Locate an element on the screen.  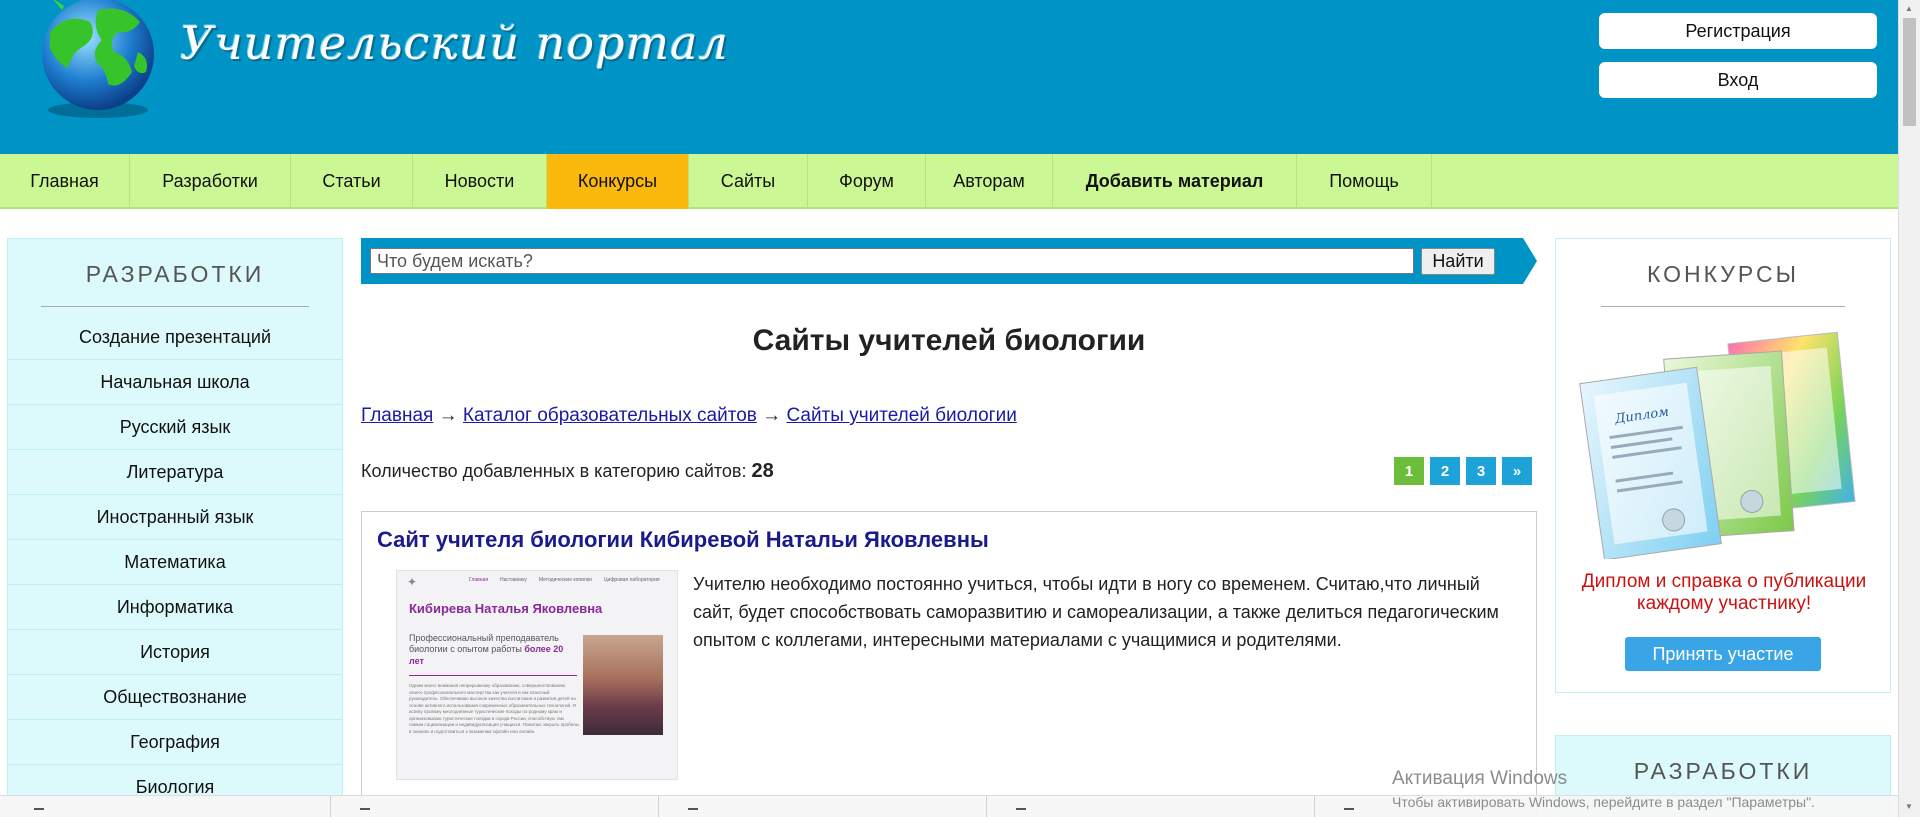
thumbnail-nav-item: Наставнику is located at coordinates (513, 580).